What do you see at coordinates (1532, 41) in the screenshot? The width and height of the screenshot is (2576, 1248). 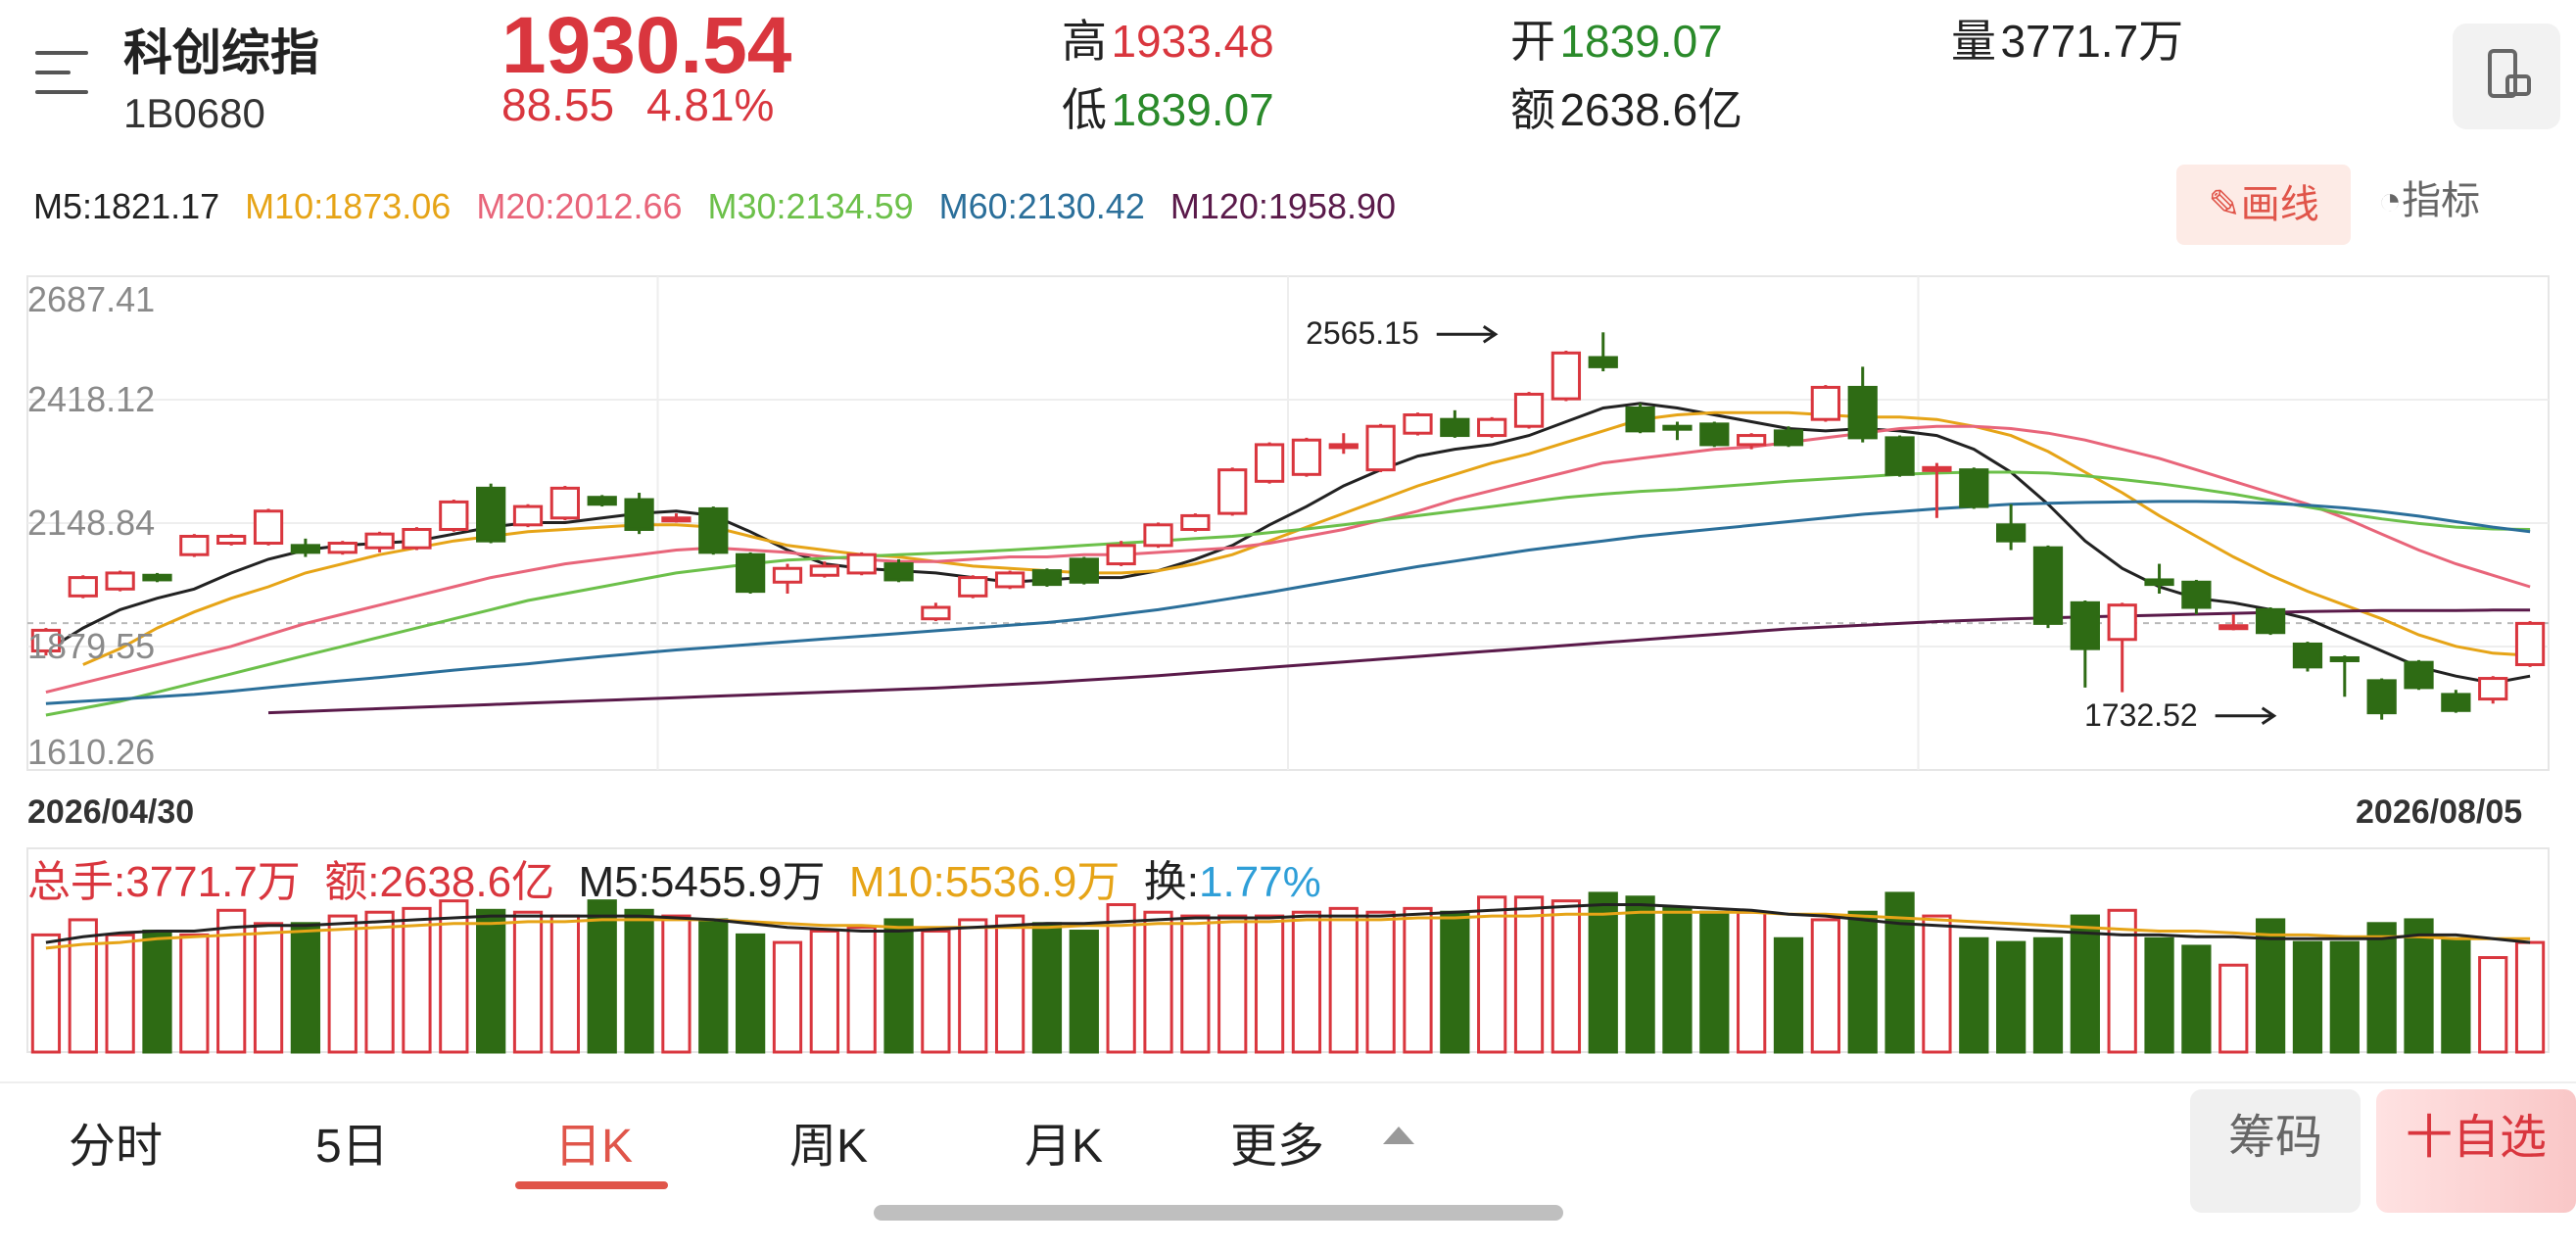 I see `open-label: 开` at bounding box center [1532, 41].